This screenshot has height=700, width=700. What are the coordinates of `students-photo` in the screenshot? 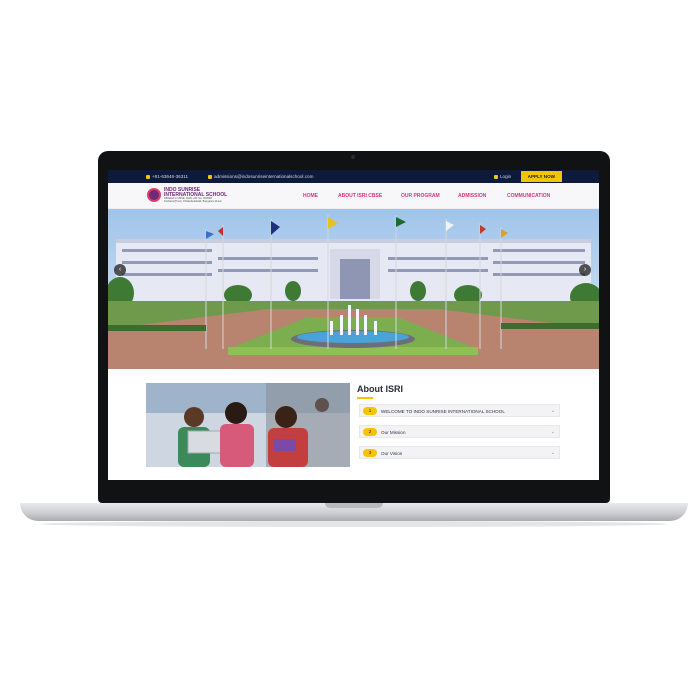 It's located at (248, 425).